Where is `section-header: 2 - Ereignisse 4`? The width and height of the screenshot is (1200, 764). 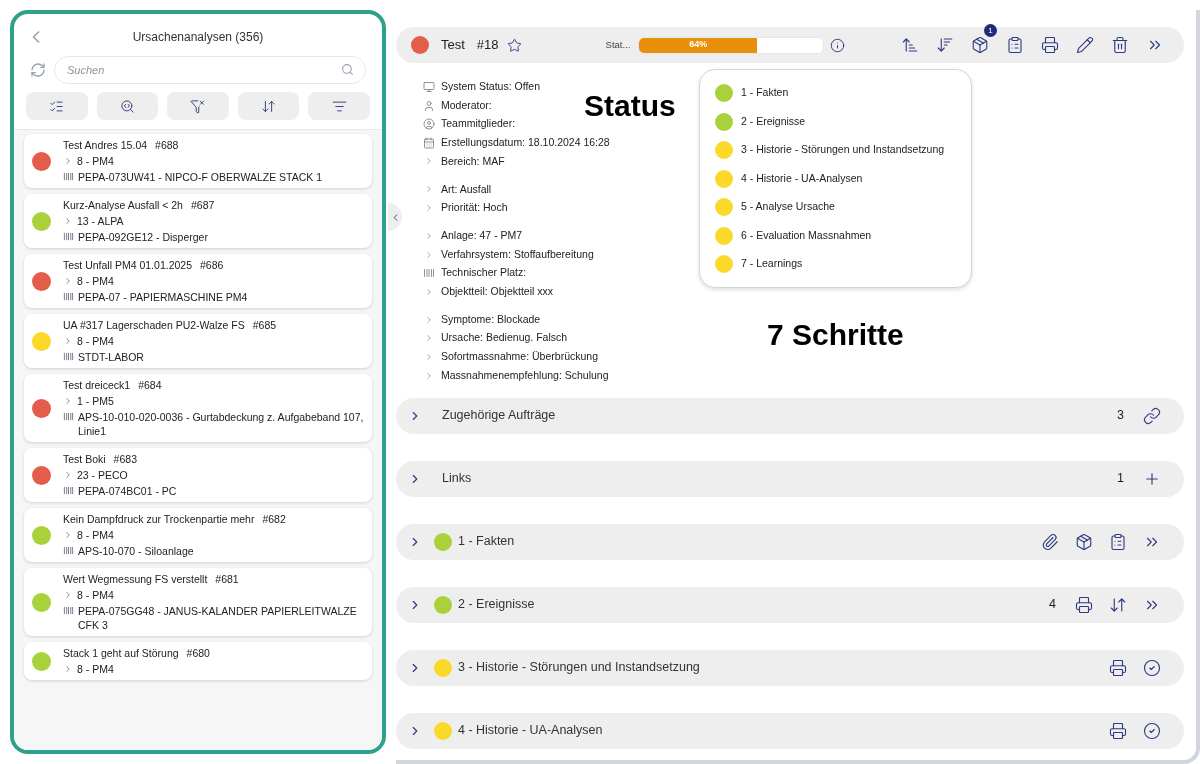 section-header: 2 - Ereignisse 4 is located at coordinates (790, 604).